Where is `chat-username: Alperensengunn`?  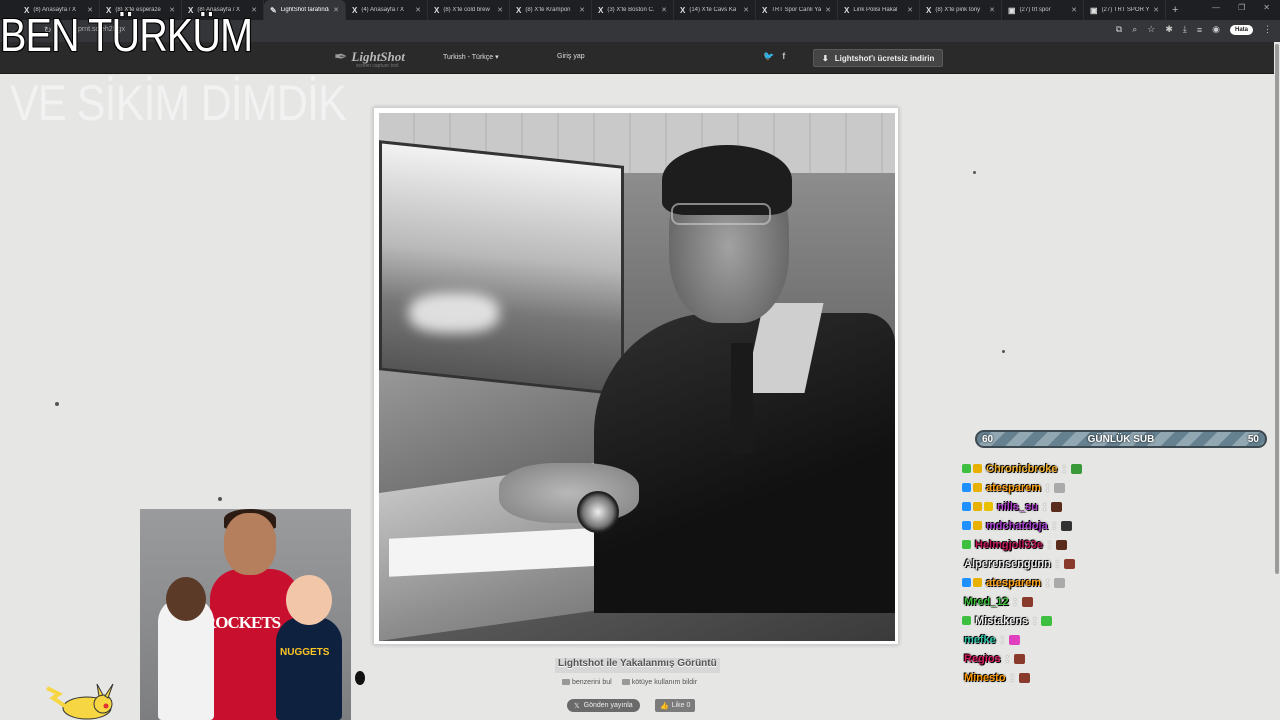
chat-username: Alperensengunn is located at coordinates (1007, 564).